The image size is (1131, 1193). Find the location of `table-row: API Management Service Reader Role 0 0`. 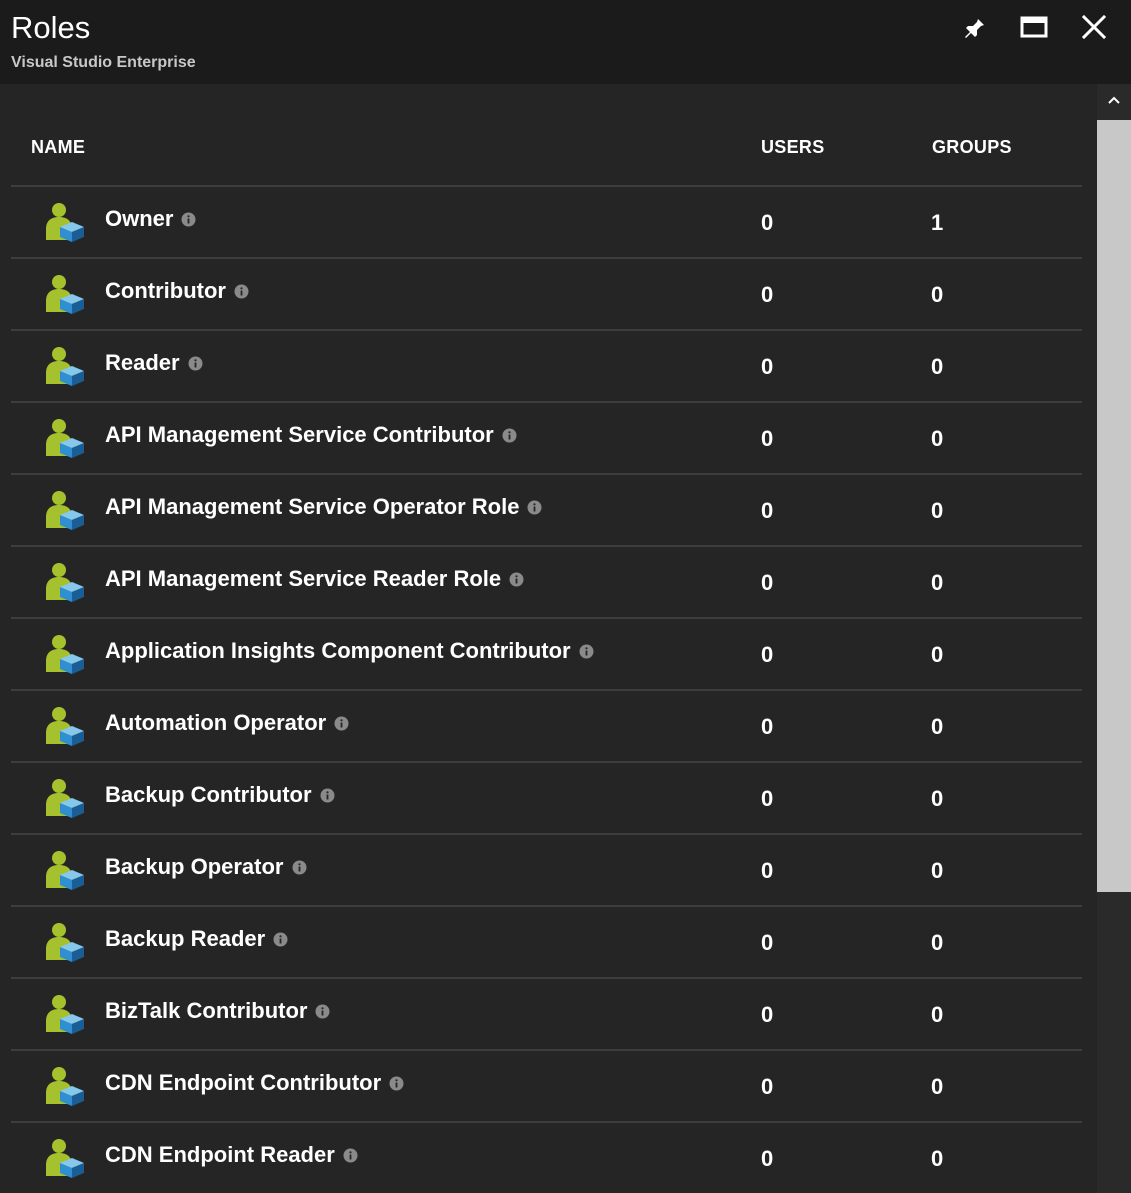

table-row: API Management Service Reader Role 0 0 is located at coordinates (546, 583).